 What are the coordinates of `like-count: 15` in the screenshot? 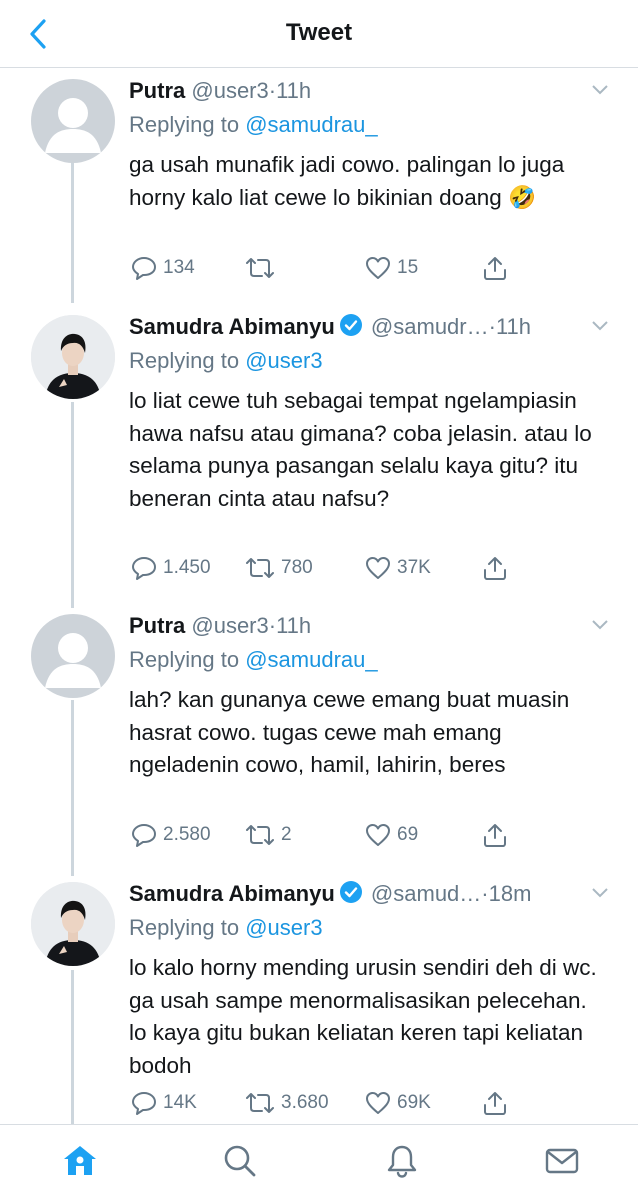 It's located at (408, 267).